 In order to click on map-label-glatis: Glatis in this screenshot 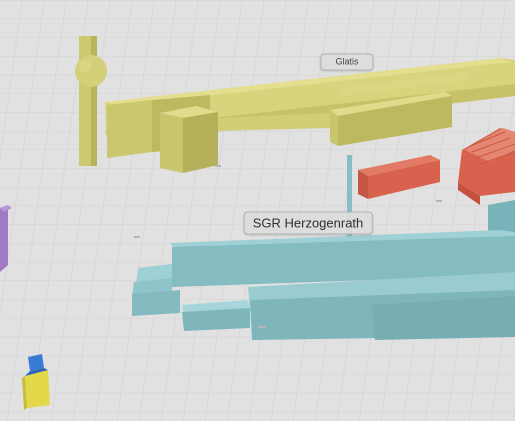, I will do `click(347, 62)`.